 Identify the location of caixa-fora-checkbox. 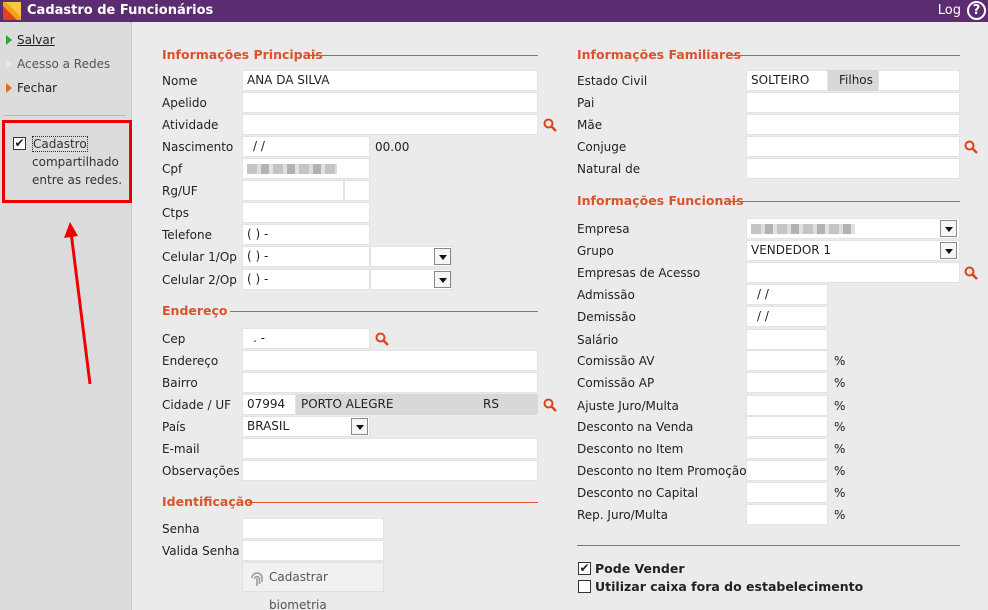
(584, 586).